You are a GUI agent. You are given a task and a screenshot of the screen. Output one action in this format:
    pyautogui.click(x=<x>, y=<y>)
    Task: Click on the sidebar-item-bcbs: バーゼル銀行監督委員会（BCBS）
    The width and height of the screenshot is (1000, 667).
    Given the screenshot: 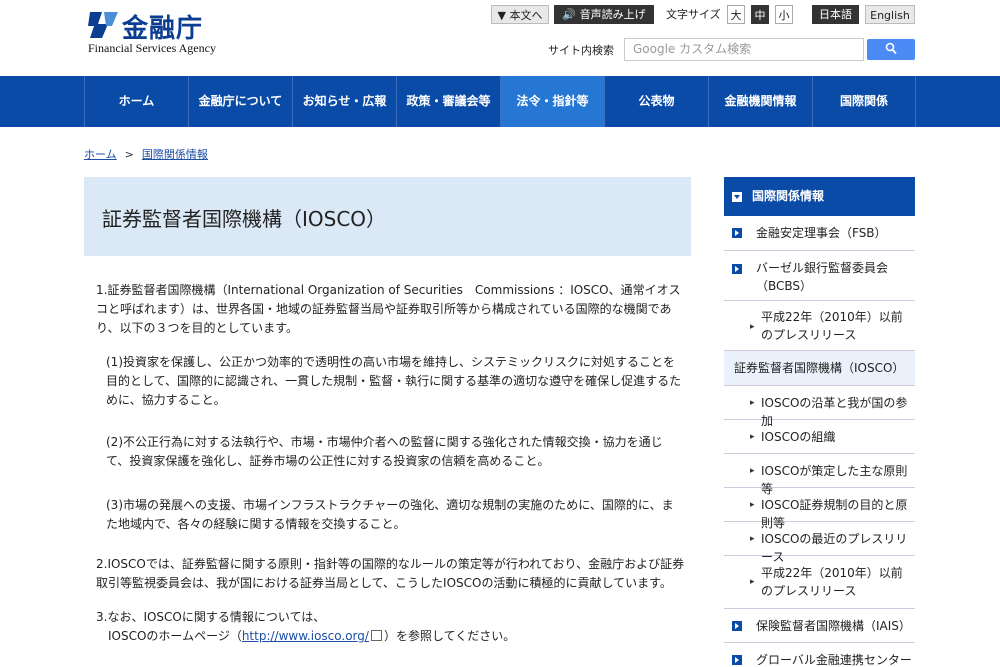 What is the action you would take?
    pyautogui.click(x=819, y=276)
    